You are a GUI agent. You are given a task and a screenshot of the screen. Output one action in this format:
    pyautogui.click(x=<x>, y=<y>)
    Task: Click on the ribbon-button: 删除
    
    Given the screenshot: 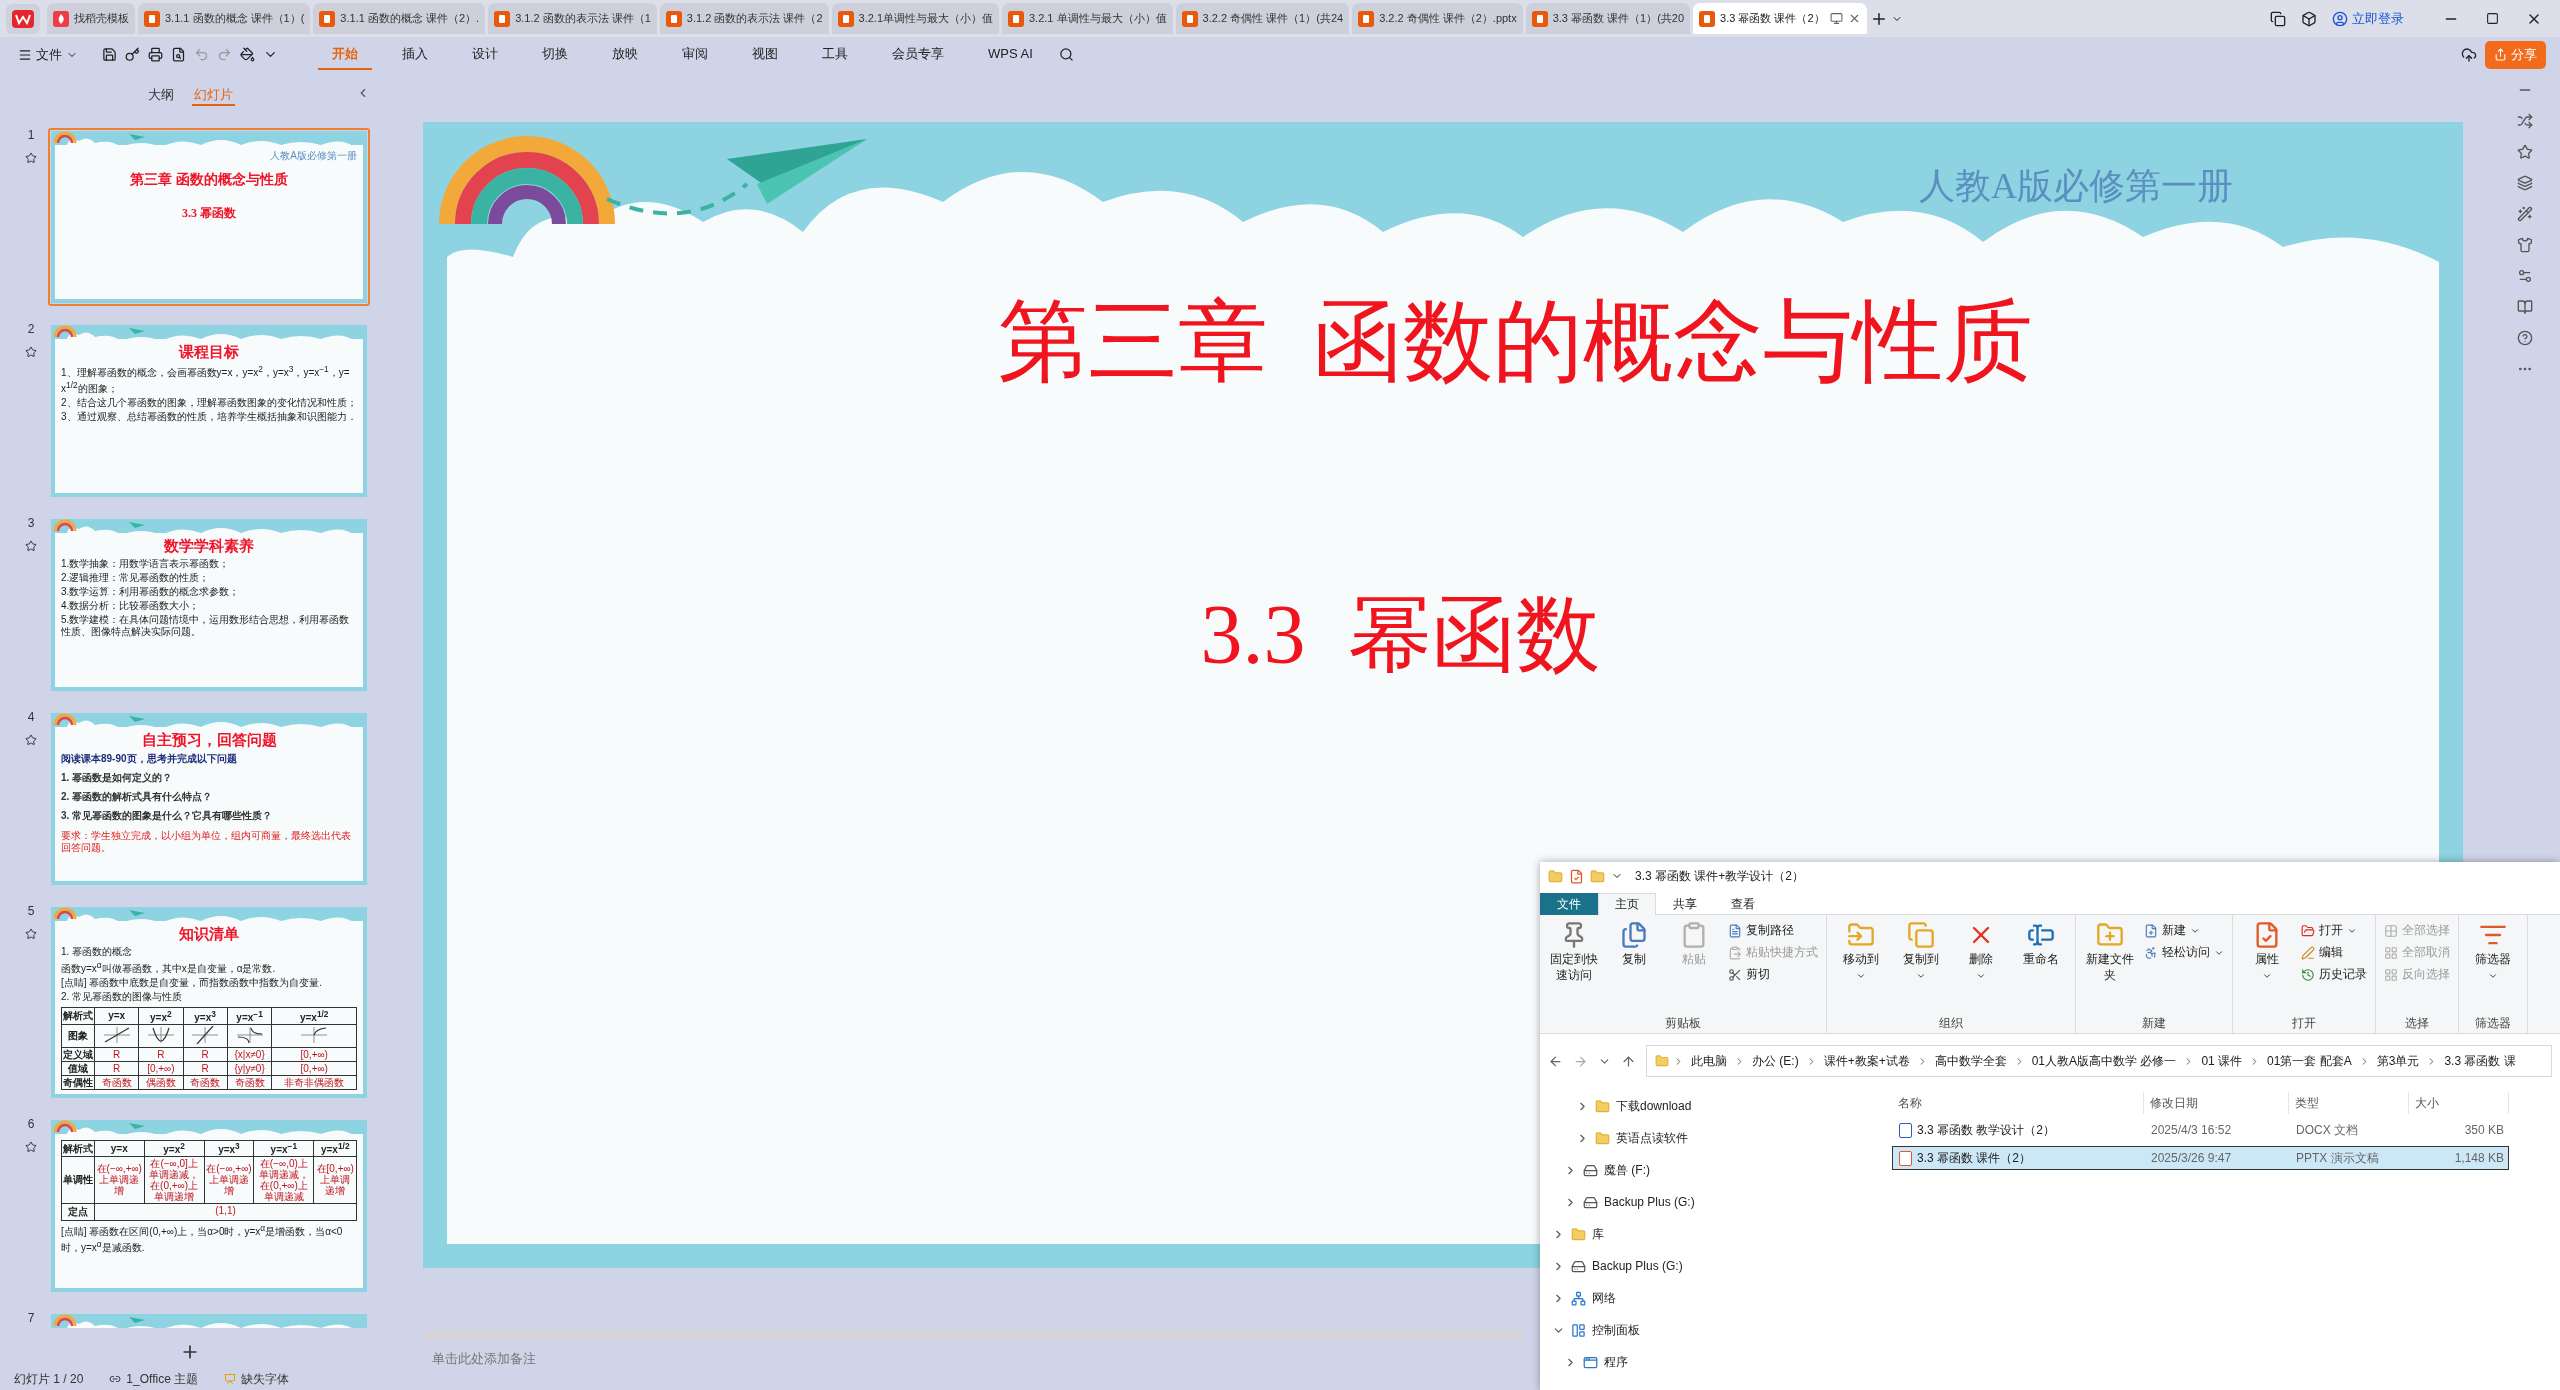 What is the action you would take?
    pyautogui.click(x=1981, y=951)
    